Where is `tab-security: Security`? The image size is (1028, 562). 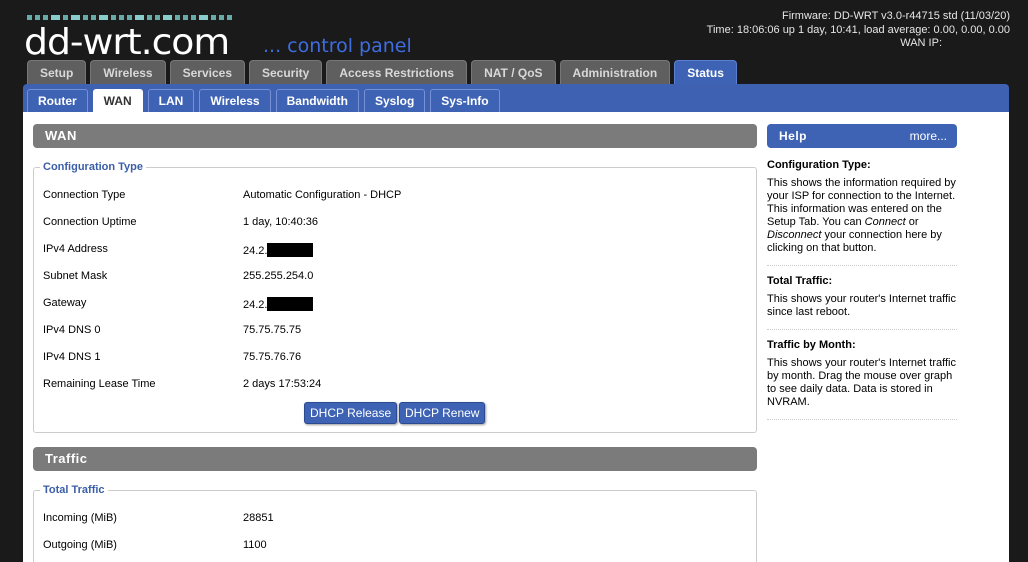
tab-security: Security is located at coordinates (286, 72).